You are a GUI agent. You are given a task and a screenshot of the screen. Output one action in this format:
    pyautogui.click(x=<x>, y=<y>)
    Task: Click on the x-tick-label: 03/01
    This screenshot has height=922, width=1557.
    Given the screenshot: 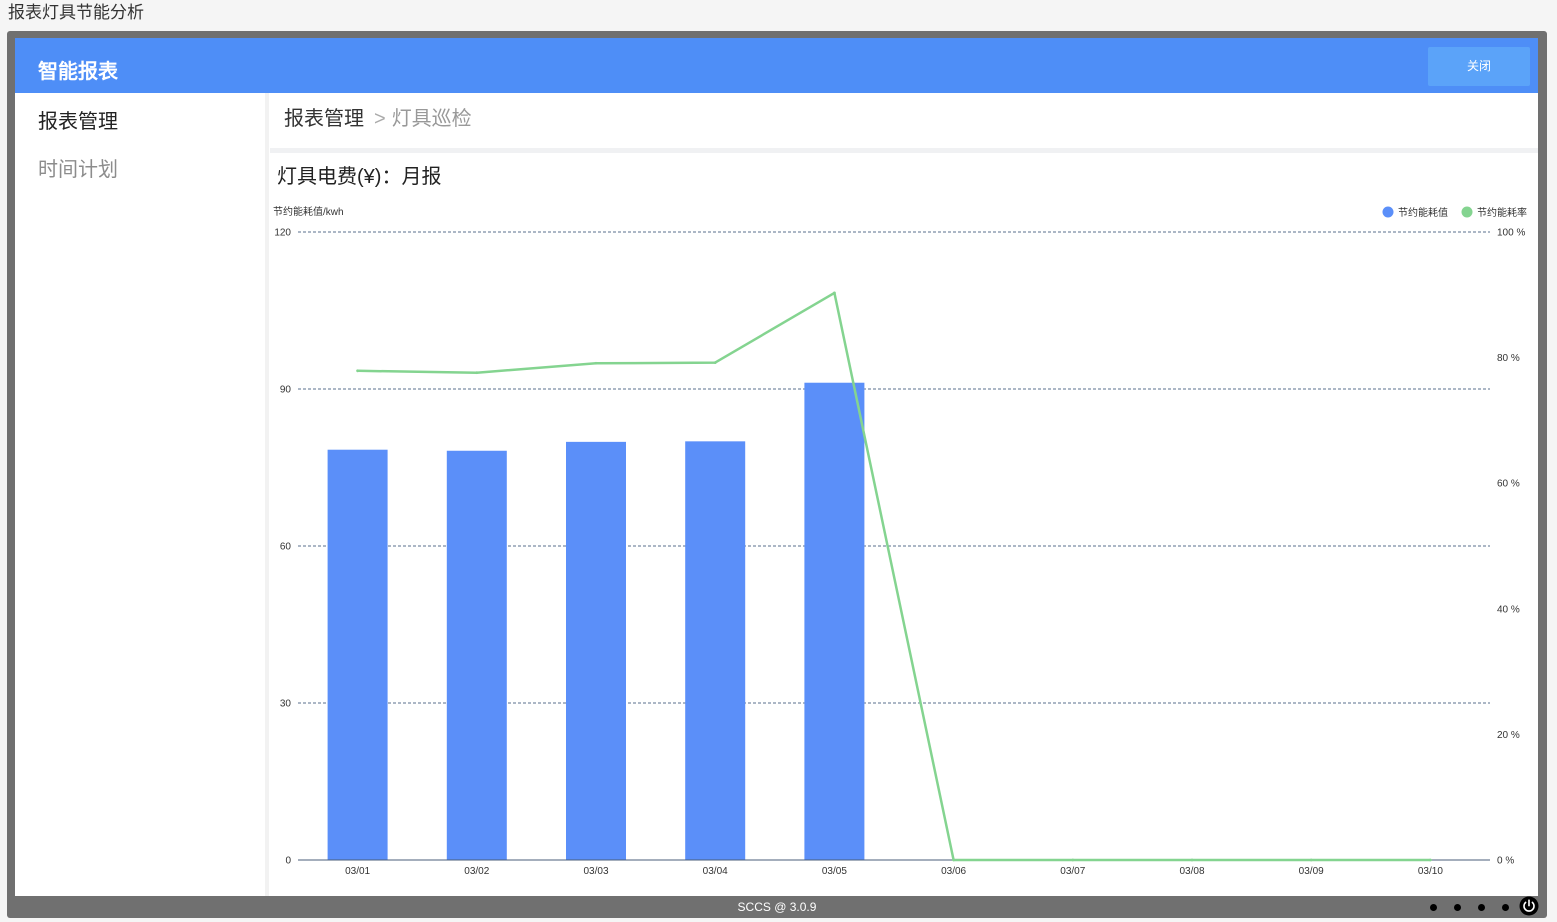 What is the action you would take?
    pyautogui.click(x=357, y=871)
    